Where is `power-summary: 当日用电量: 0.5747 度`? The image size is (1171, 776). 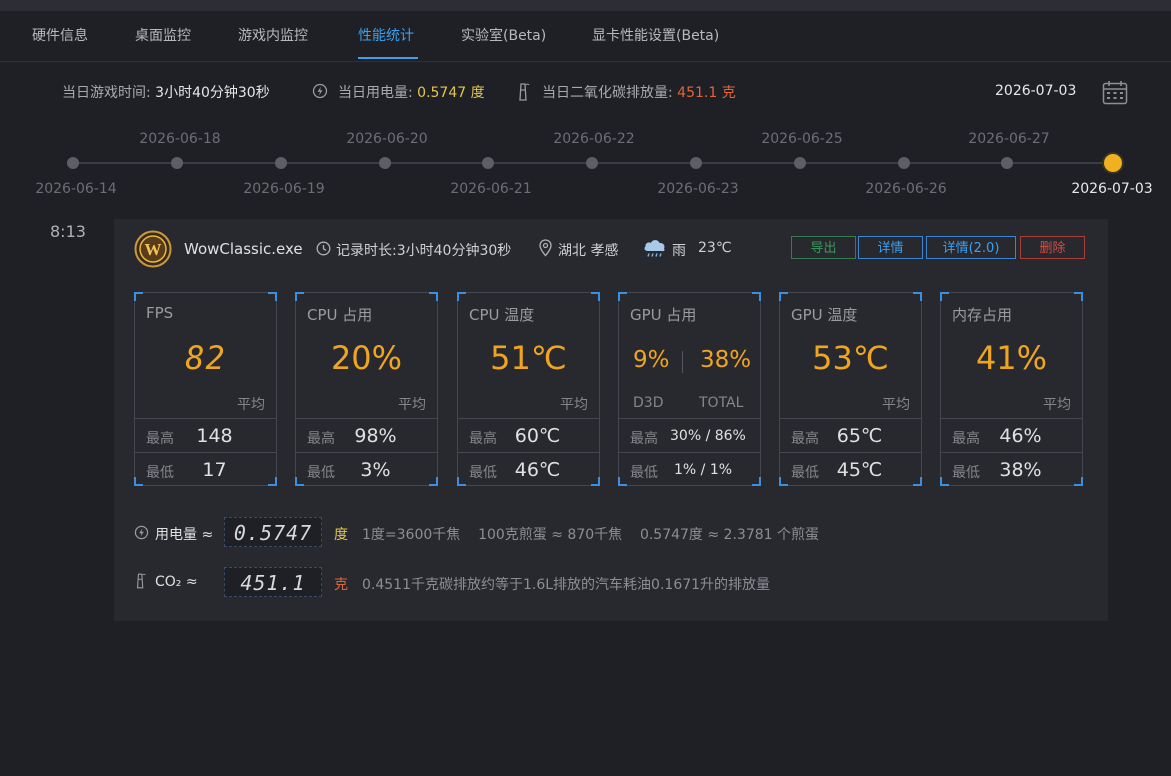 power-summary: 当日用电量: 0.5747 度 is located at coordinates (411, 92).